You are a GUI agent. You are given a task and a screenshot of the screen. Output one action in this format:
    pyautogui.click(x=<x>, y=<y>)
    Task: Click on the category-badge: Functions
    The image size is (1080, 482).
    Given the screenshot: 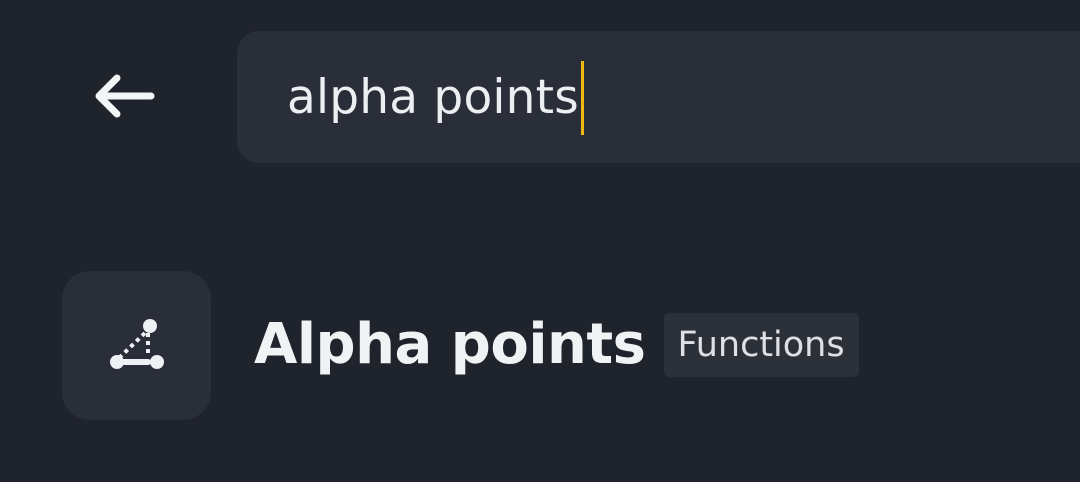 What is the action you would take?
    pyautogui.click(x=761, y=345)
    